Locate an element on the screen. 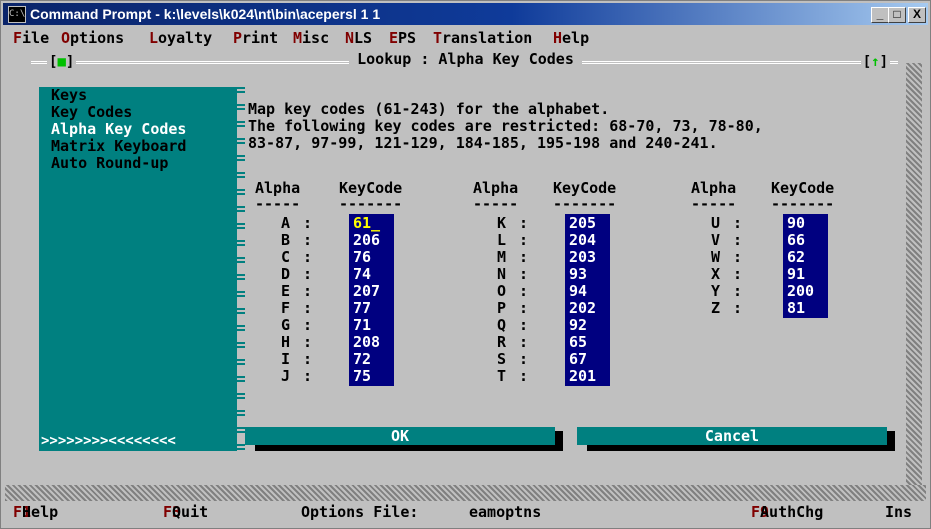 This screenshot has height=529, width=931. dialog-zoom-box: [↑] is located at coordinates (875, 62).